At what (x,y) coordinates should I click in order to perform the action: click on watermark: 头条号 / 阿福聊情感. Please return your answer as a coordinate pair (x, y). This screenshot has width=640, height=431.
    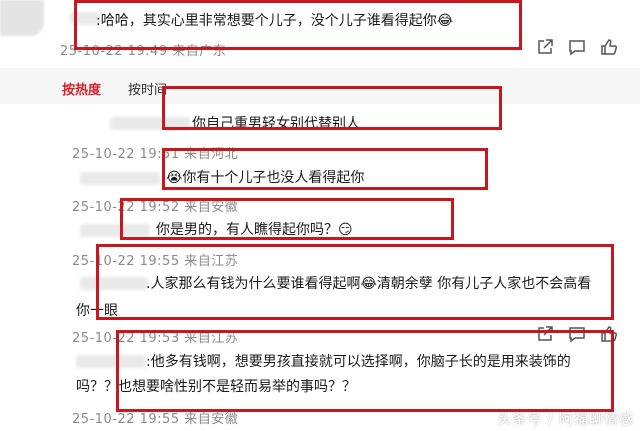
    Looking at the image, I should click on (565, 420).